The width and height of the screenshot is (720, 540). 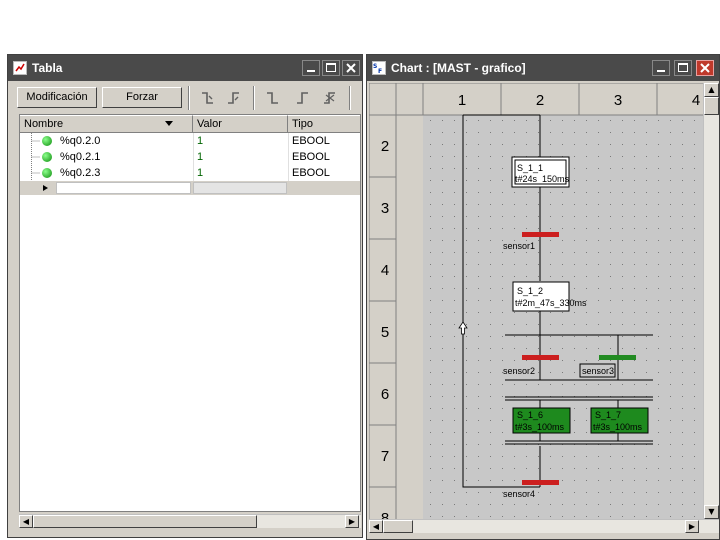 I want to click on step-name: S_1_7, so click(x=608, y=415).